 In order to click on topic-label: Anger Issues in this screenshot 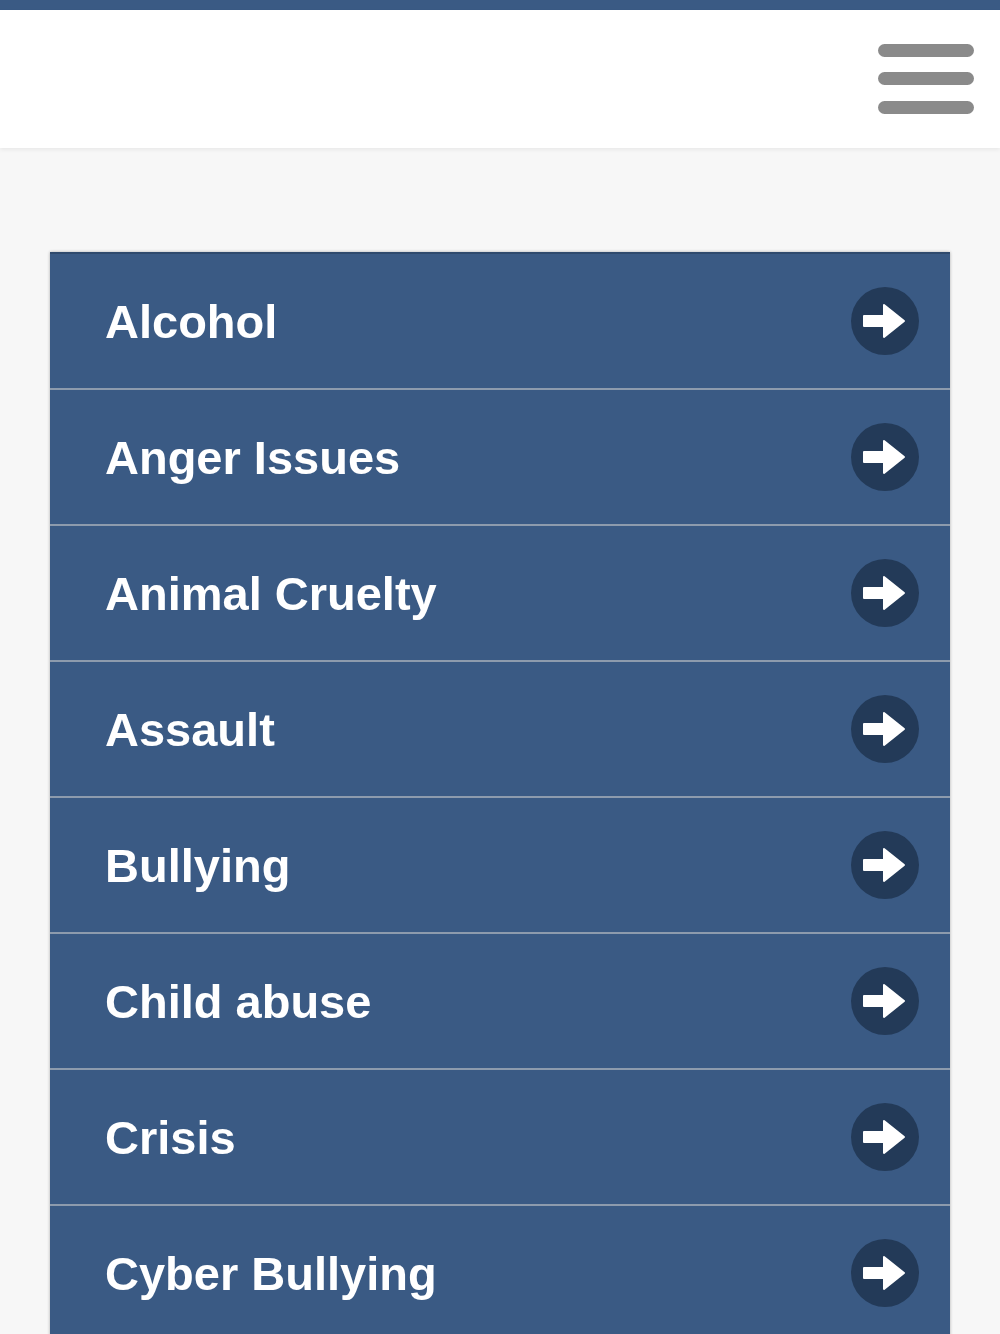, I will do `click(253, 457)`.